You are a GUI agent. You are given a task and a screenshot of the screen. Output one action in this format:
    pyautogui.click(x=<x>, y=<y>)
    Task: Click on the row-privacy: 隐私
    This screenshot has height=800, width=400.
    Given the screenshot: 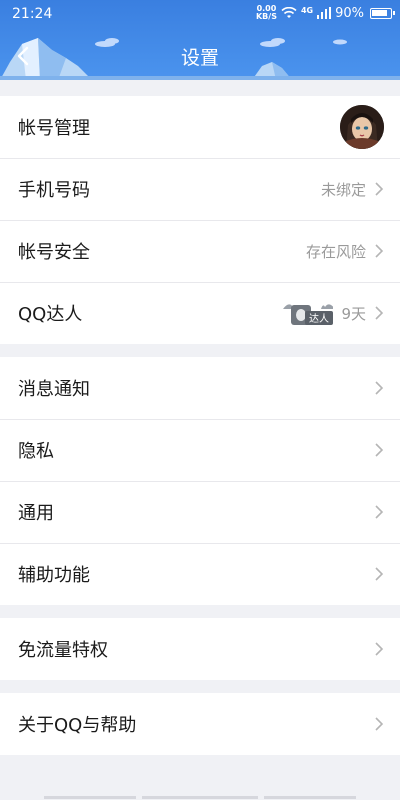 What is the action you would take?
    pyautogui.click(x=200, y=450)
    